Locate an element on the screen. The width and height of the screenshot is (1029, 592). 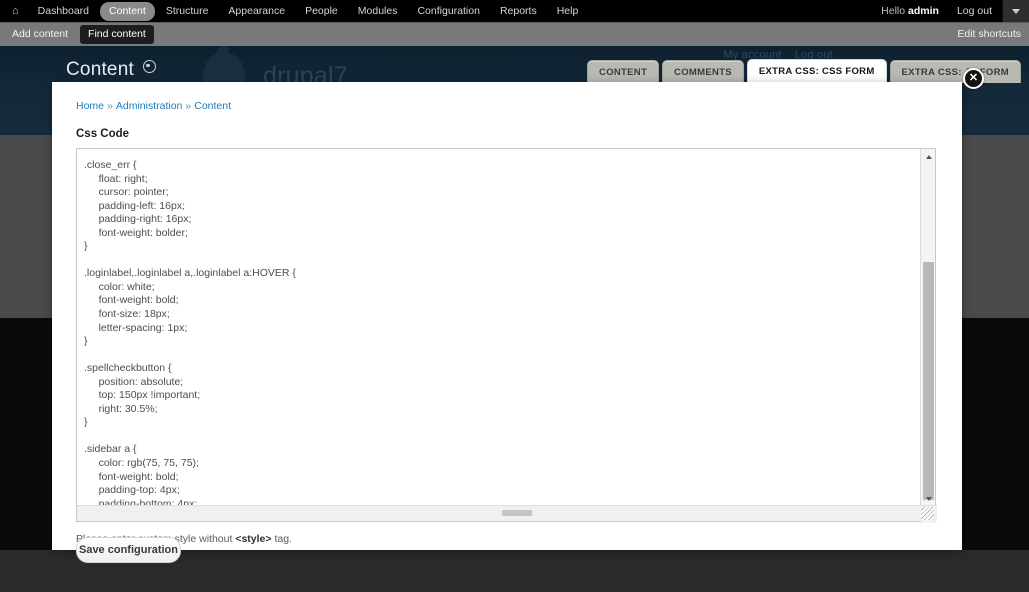
toolbar-collapse-button is located at coordinates (1015, 11).